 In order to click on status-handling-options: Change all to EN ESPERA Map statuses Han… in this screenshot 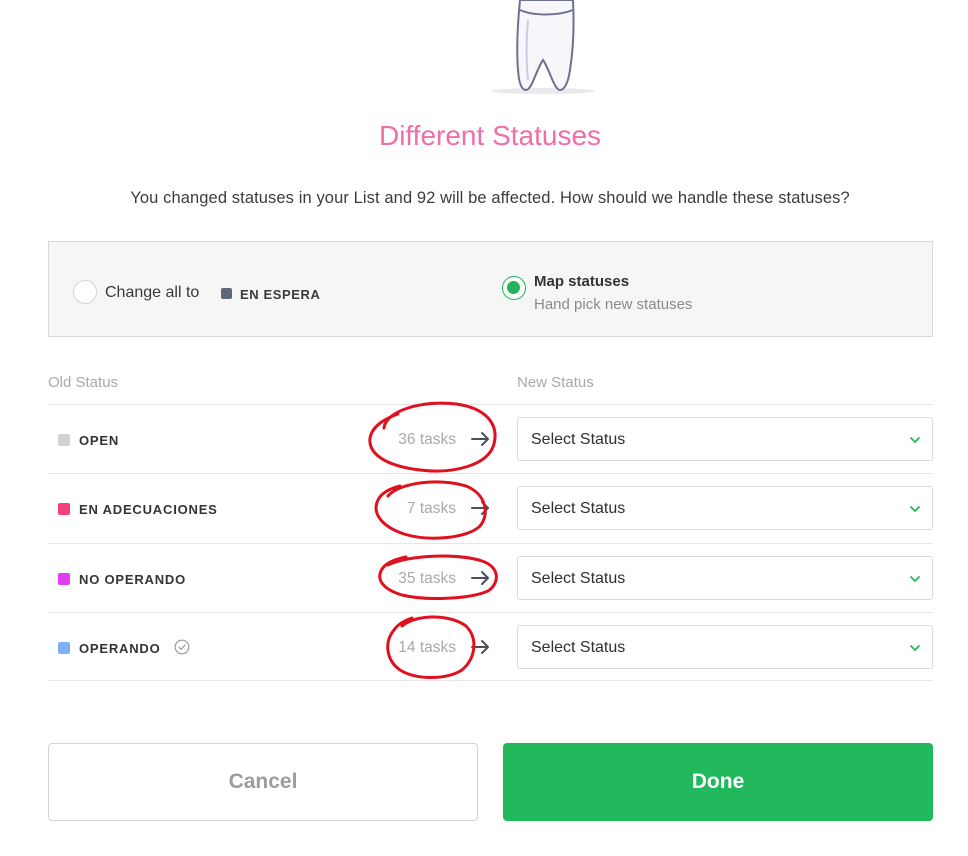, I will do `click(490, 289)`.